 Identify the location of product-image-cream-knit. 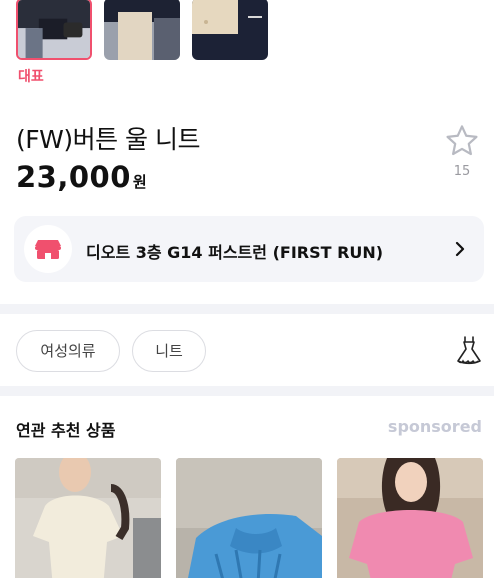
(88, 518).